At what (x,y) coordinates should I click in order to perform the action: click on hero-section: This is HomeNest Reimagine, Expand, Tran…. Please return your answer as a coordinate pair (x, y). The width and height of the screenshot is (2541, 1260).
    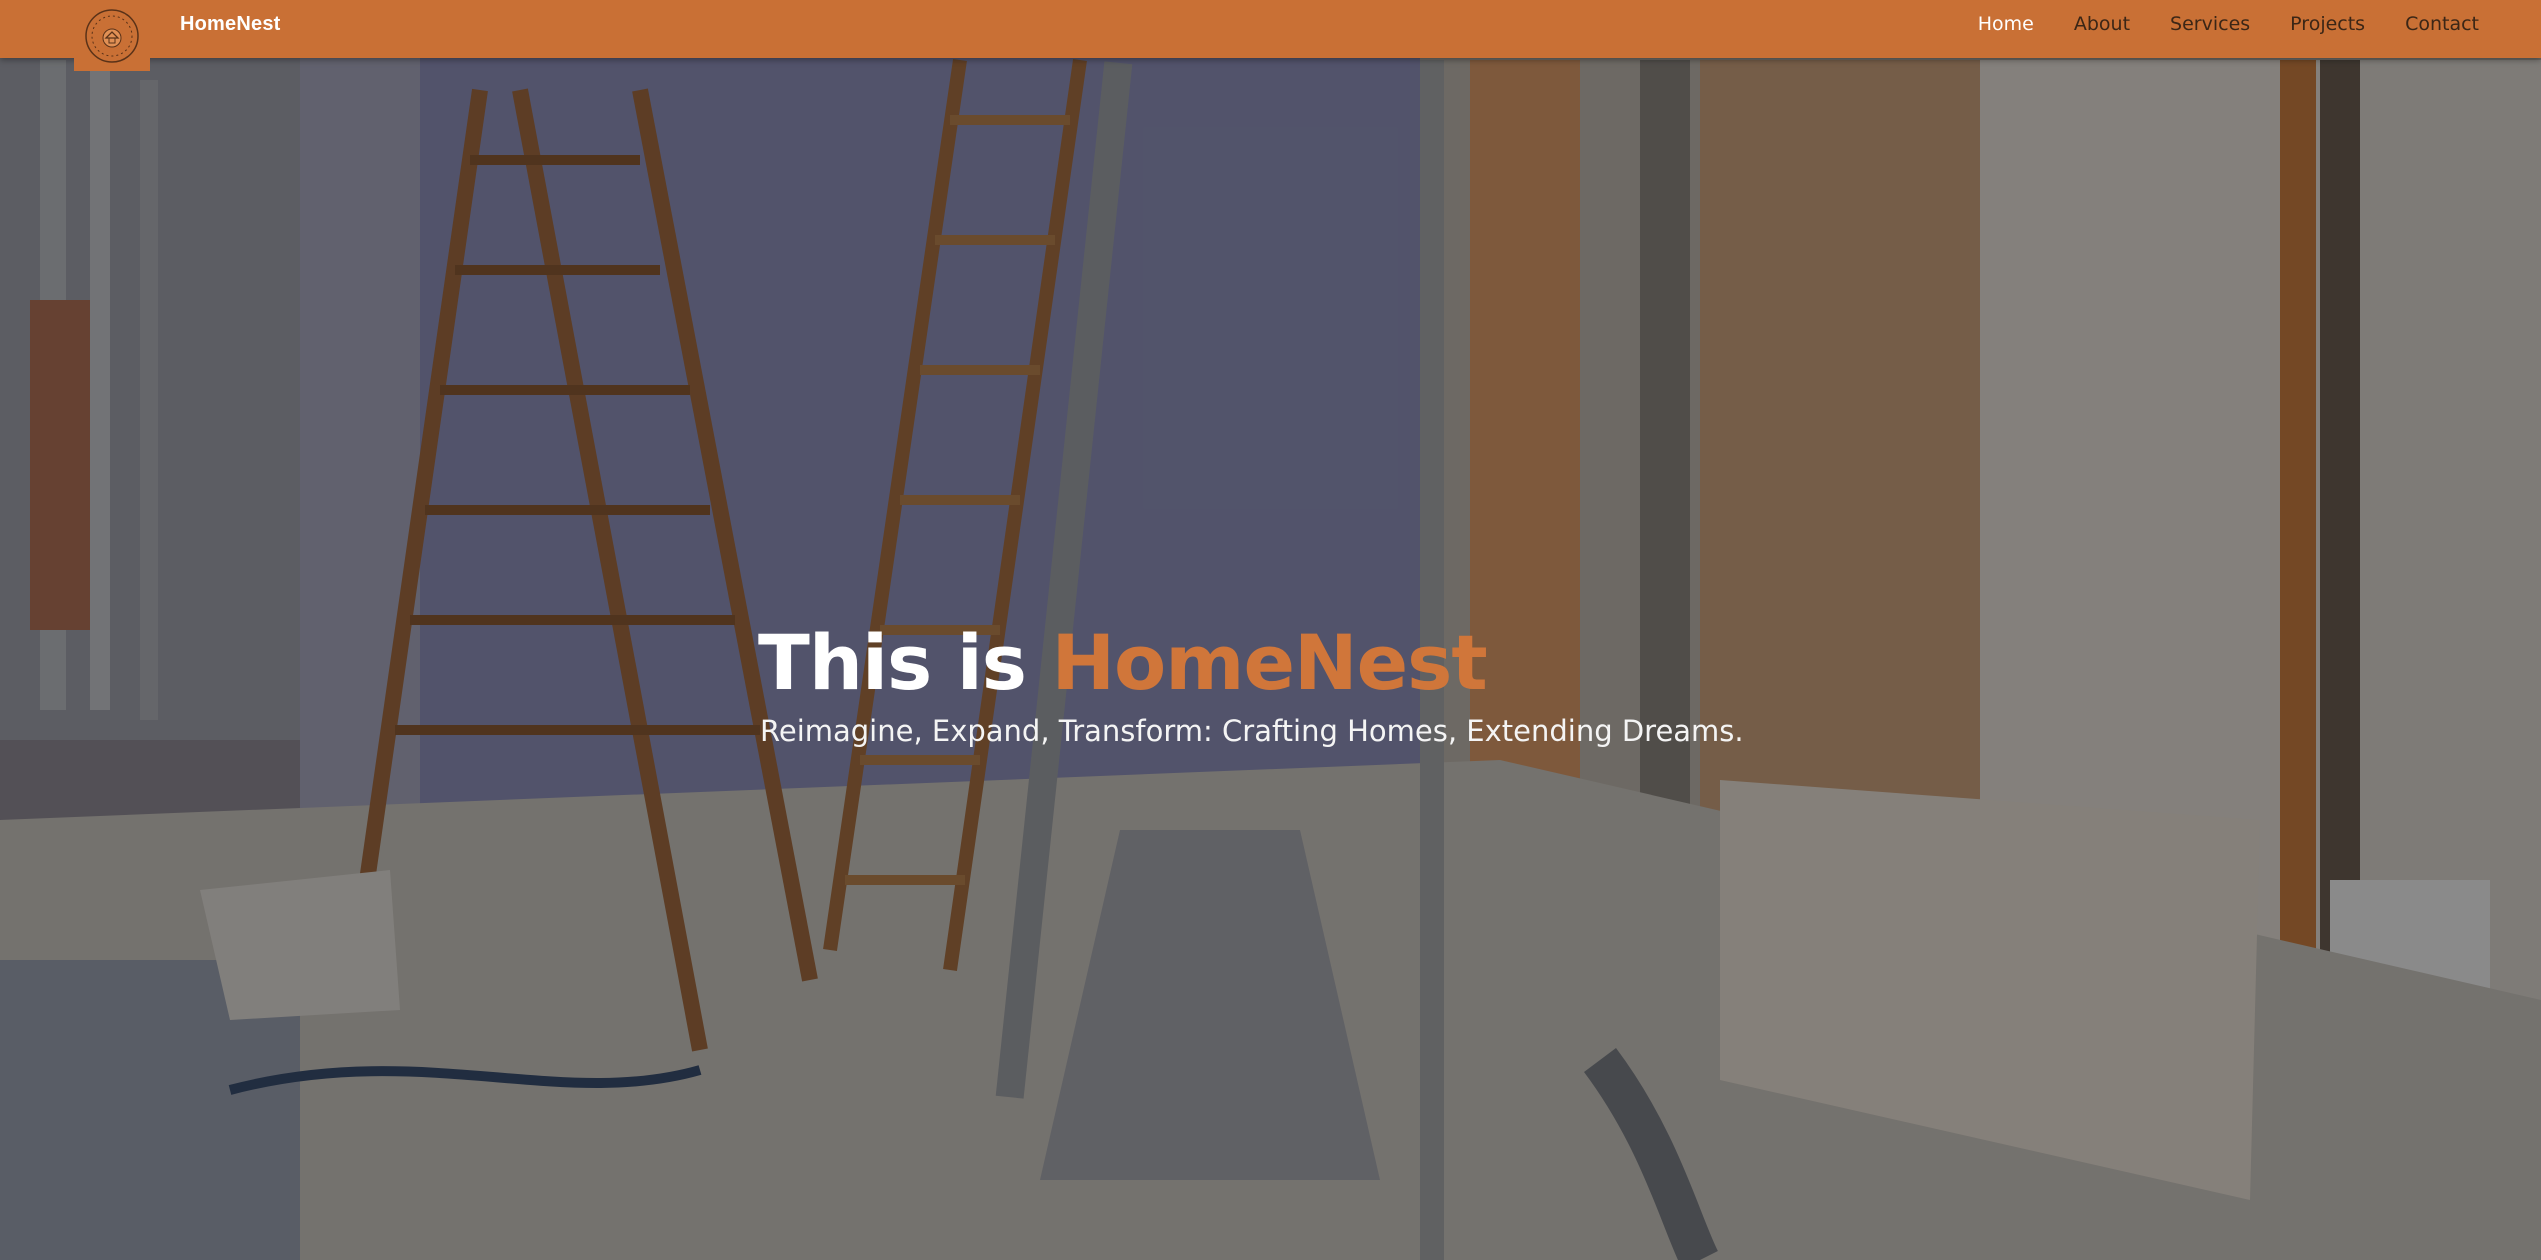
    Looking at the image, I should click on (1251, 683).